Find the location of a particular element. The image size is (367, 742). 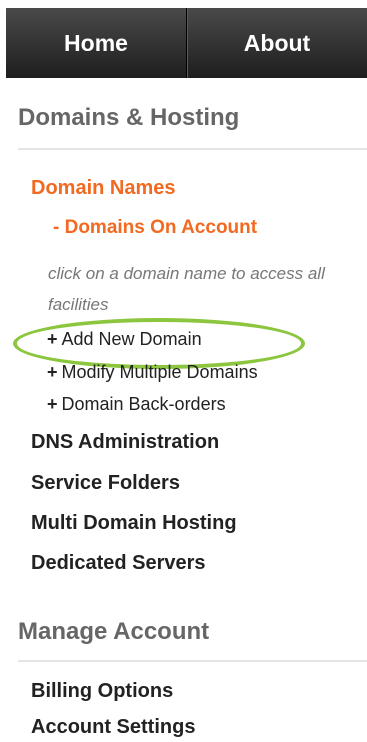

manage-account-heading: Manage Account is located at coordinates (114, 631).